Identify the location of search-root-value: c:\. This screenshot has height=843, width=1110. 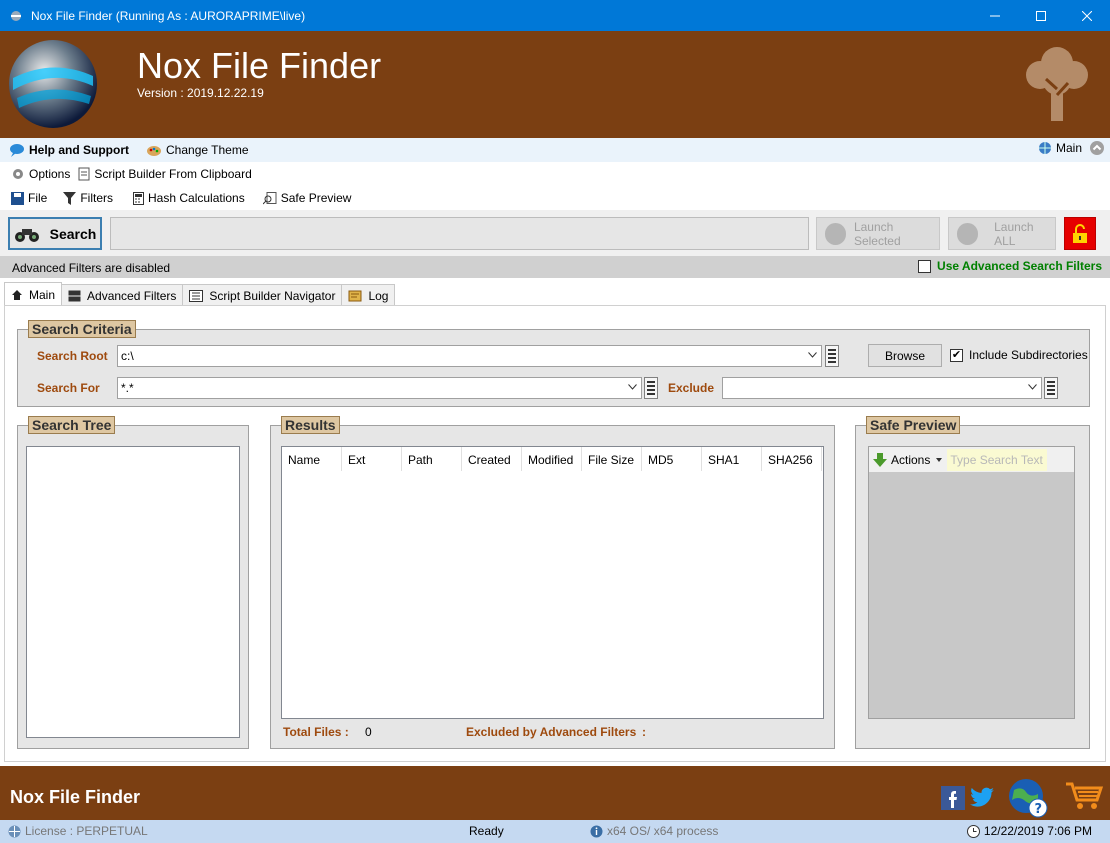
(127, 356).